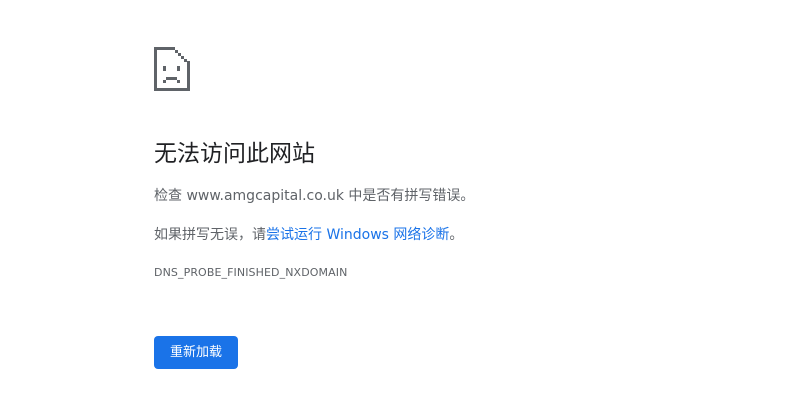 This screenshot has width=786, height=419. Describe the element at coordinates (409, 196) in the screenshot. I see `check-suffix: 中是否有拼写错误。` at that location.